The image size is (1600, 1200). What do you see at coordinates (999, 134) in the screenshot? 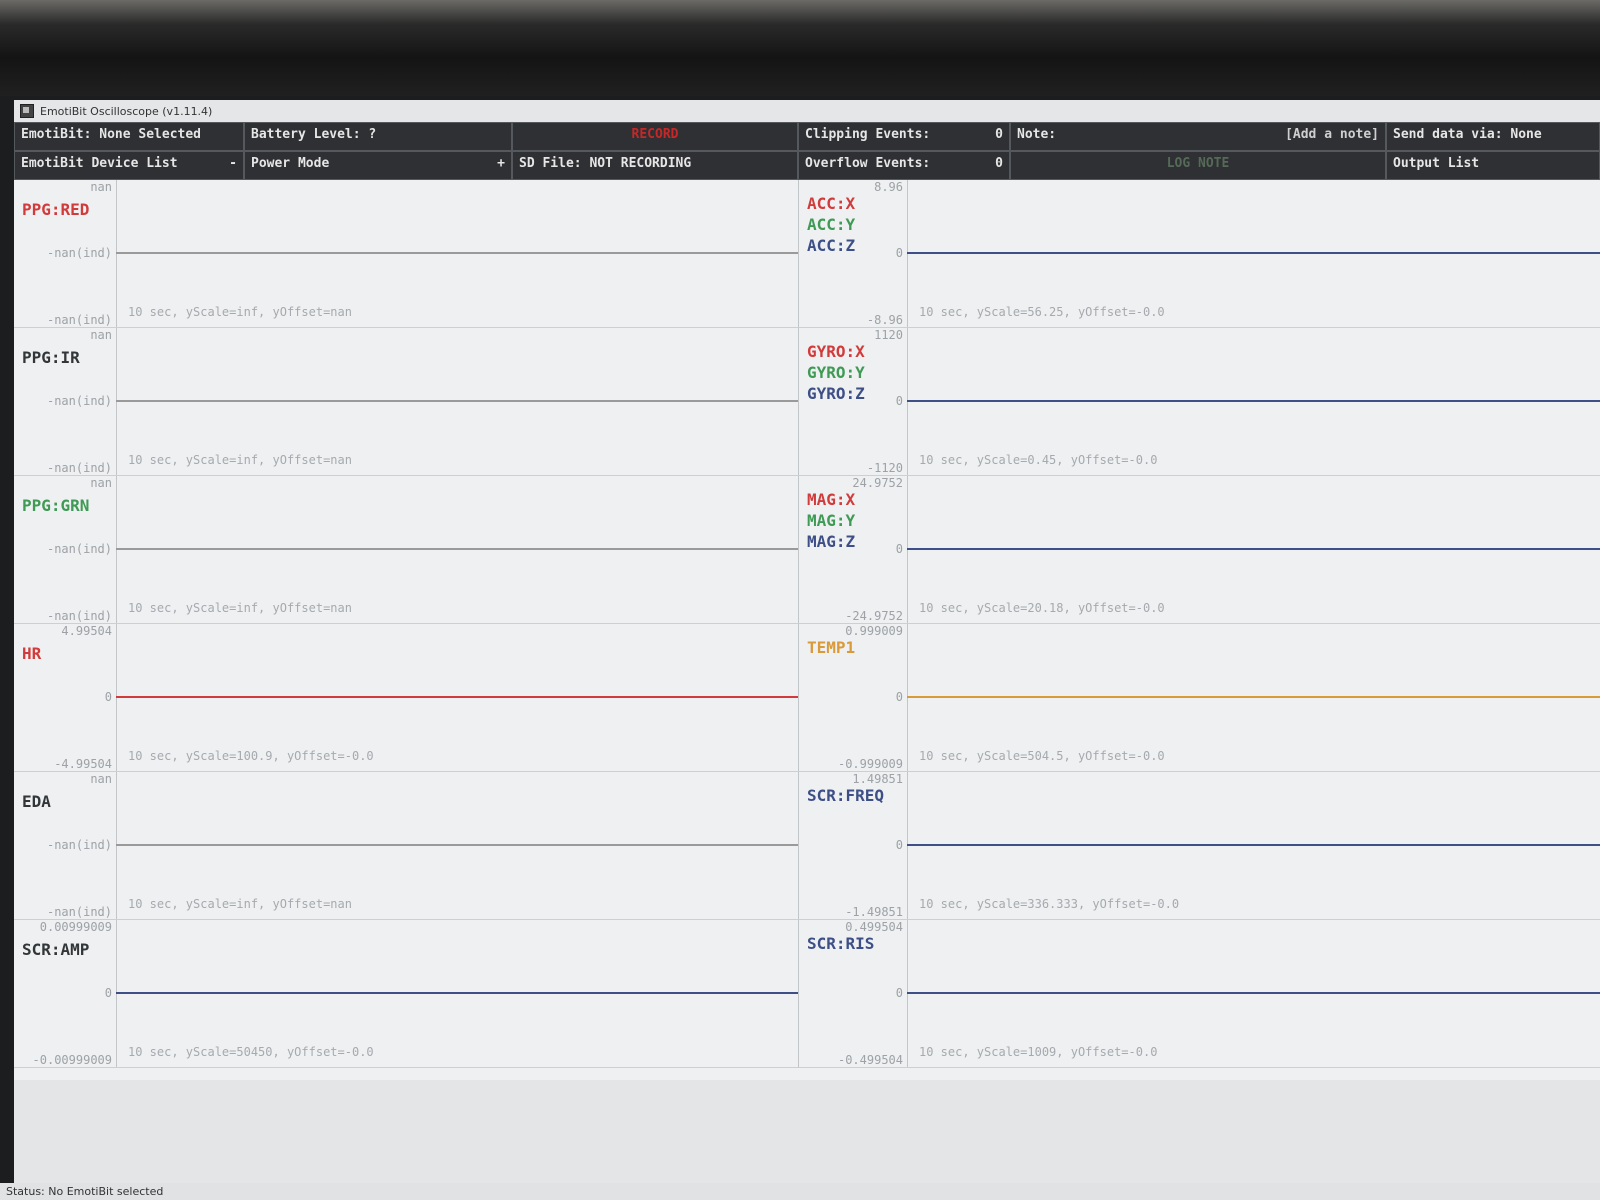
I see `clipping-value: 0` at bounding box center [999, 134].